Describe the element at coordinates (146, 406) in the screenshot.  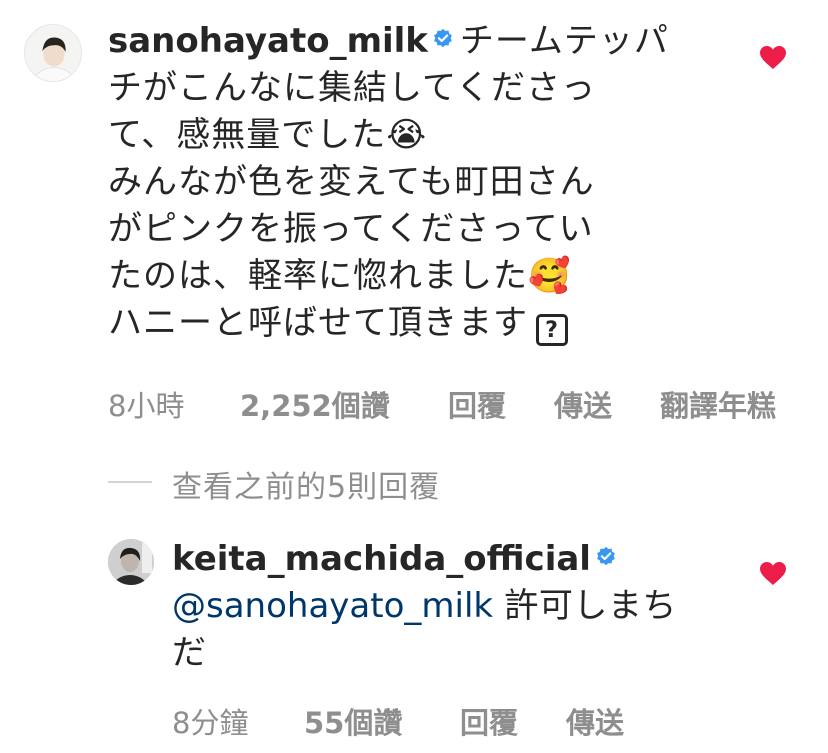
I see `comment-time: 8小時` at that location.